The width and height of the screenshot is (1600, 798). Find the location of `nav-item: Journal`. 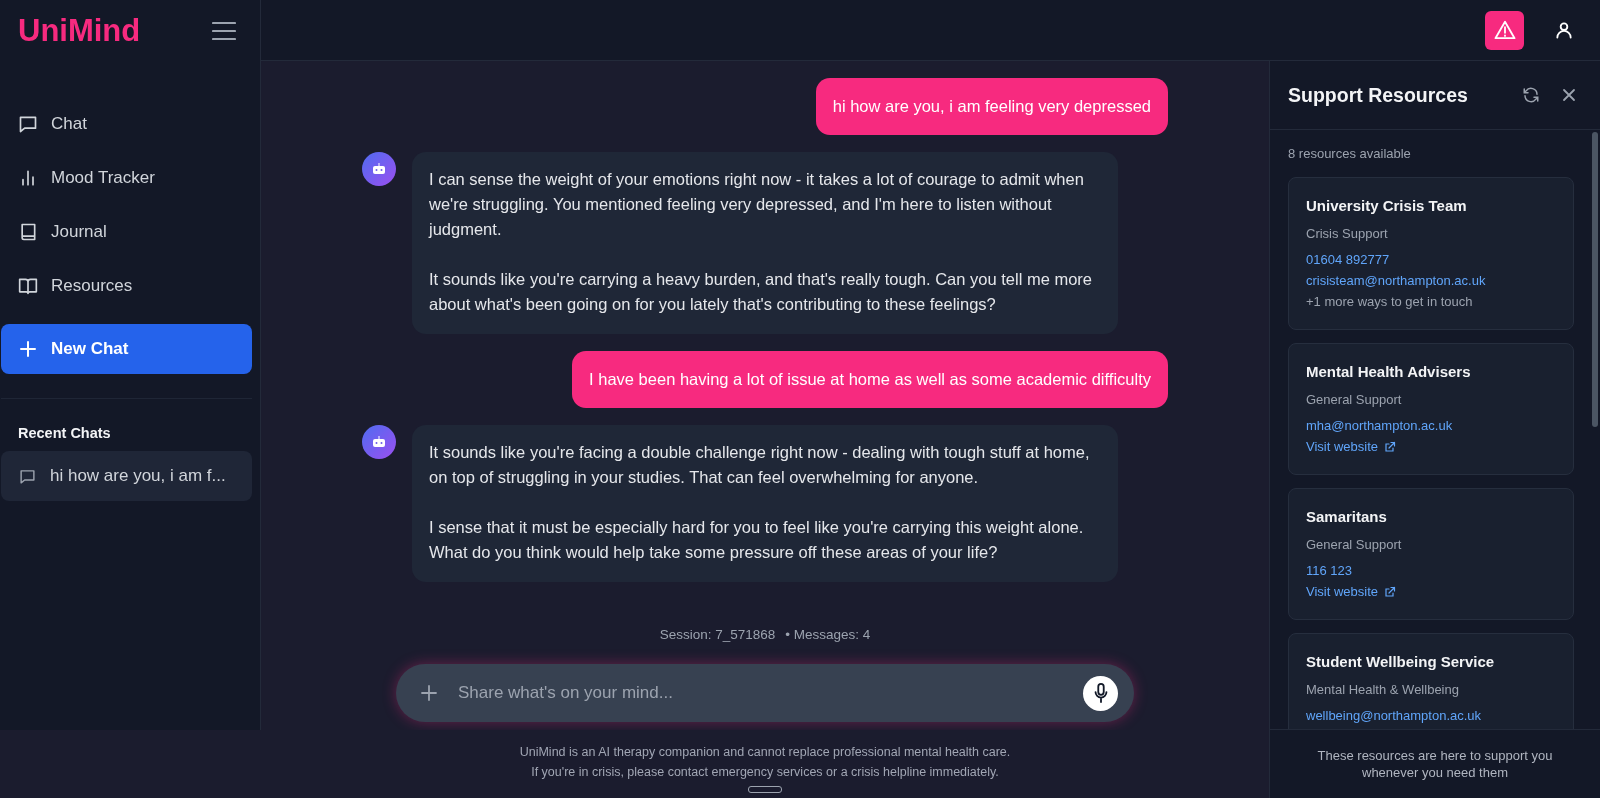

nav-item: Journal is located at coordinates (139, 232).